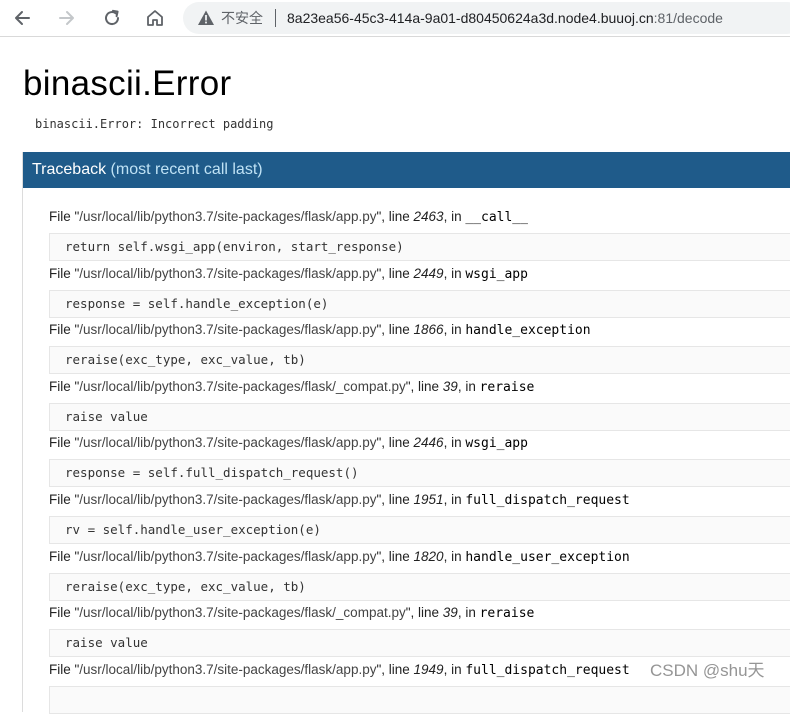  I want to click on frame-line-number: 1949, so click(428, 669).